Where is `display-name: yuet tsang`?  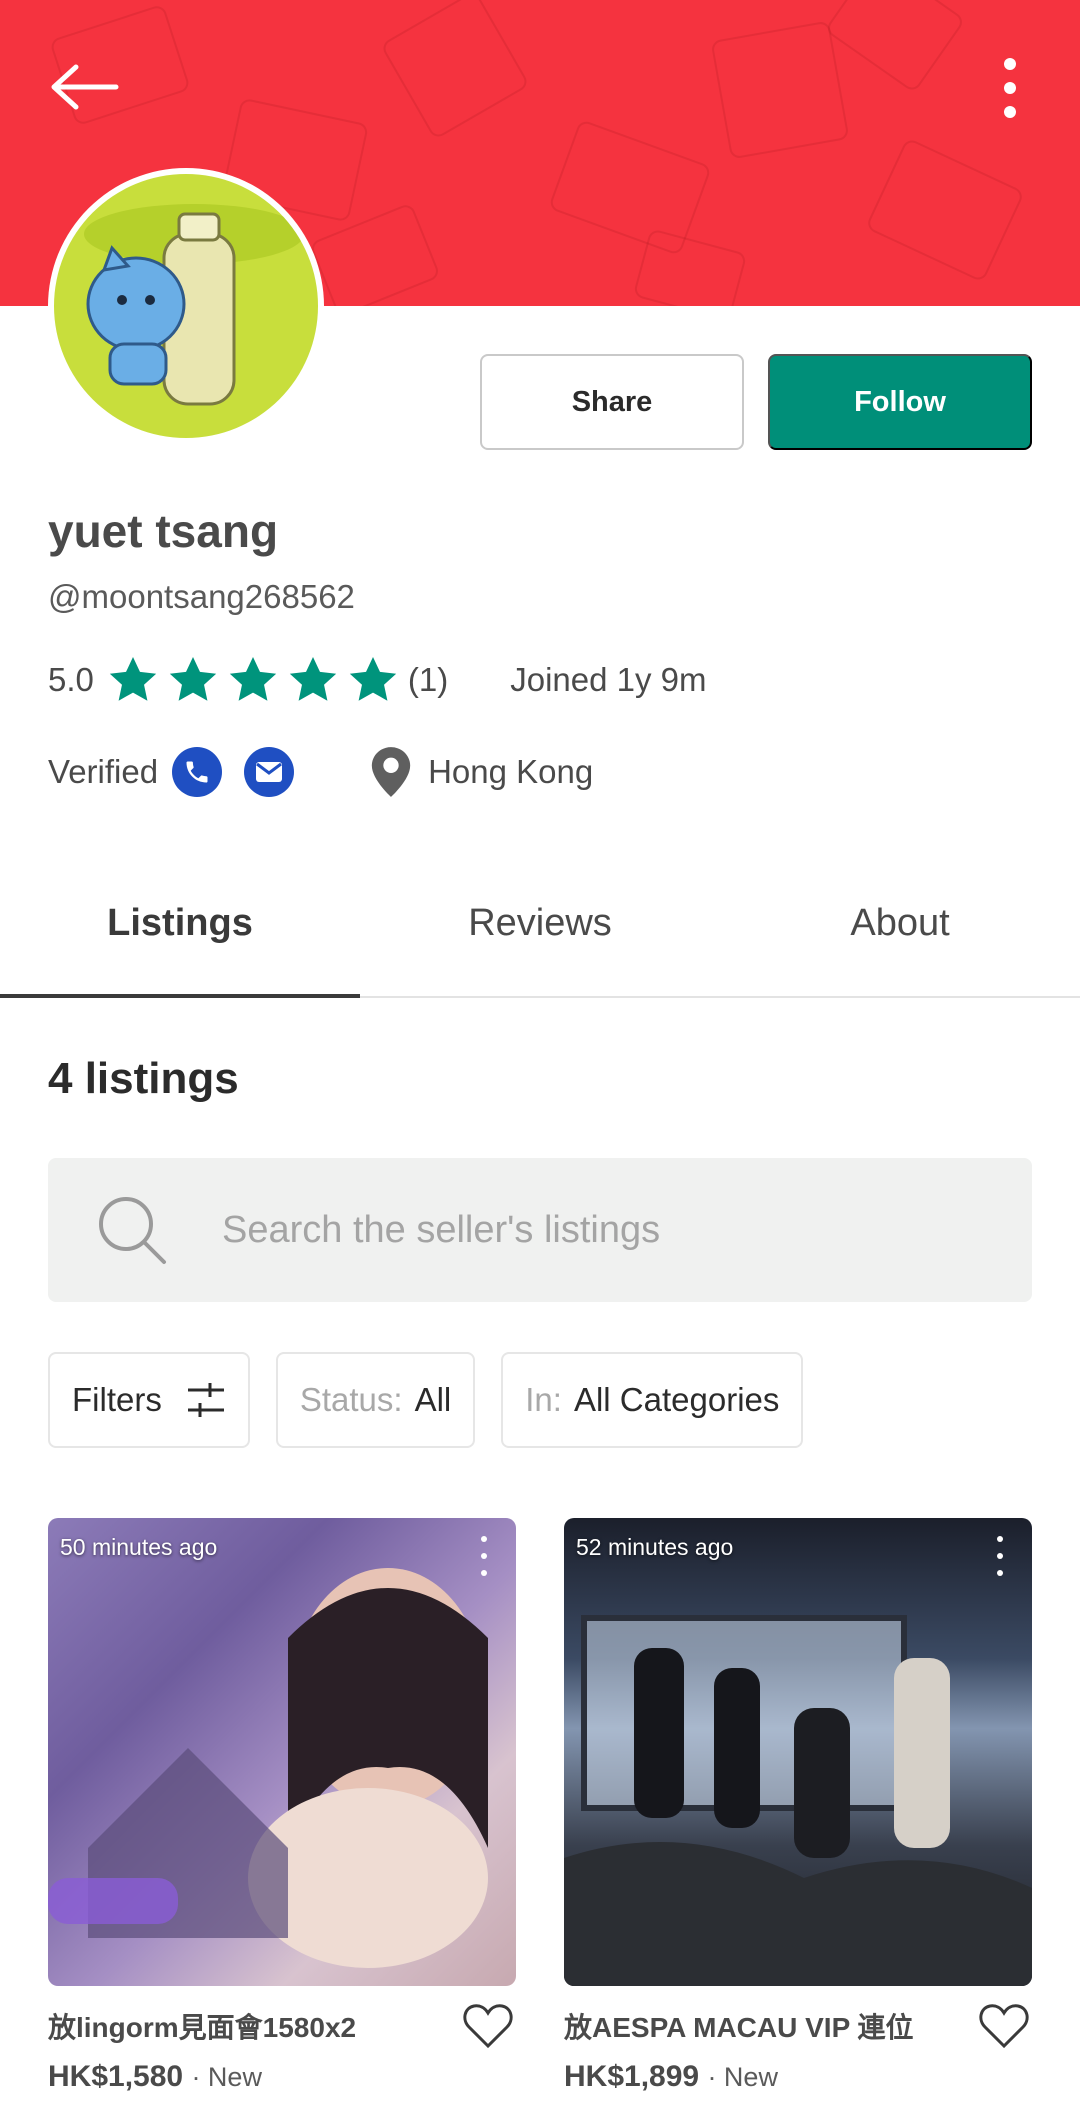 display-name: yuet tsang is located at coordinates (163, 531).